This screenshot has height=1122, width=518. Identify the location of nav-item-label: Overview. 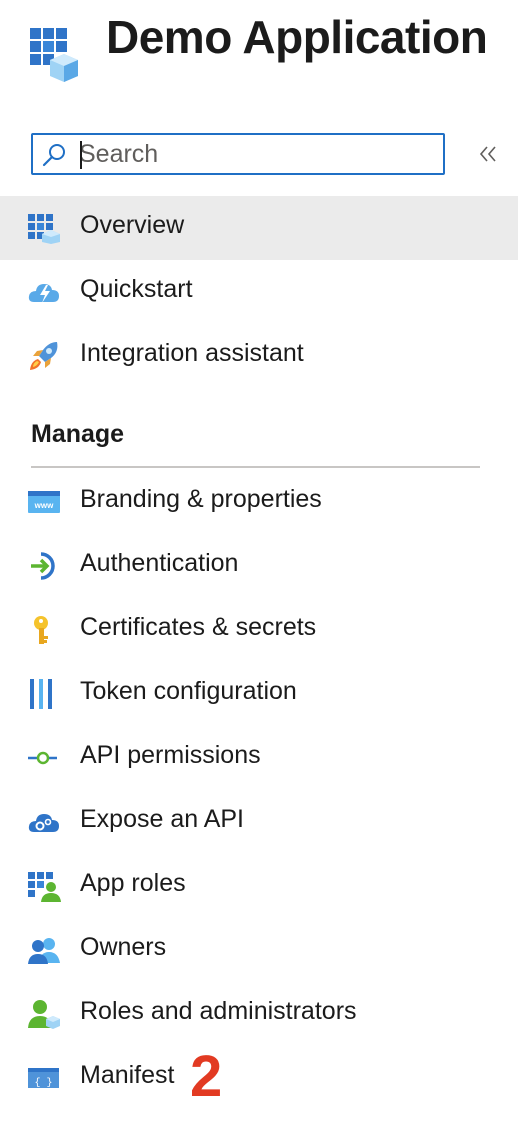
(132, 225).